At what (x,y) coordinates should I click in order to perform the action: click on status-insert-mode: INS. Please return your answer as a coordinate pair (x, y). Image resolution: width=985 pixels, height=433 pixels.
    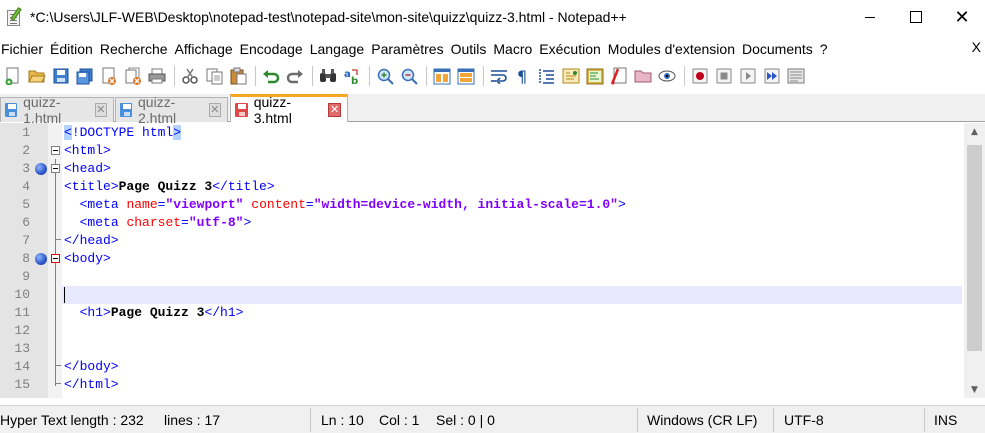
    Looking at the image, I should click on (945, 420).